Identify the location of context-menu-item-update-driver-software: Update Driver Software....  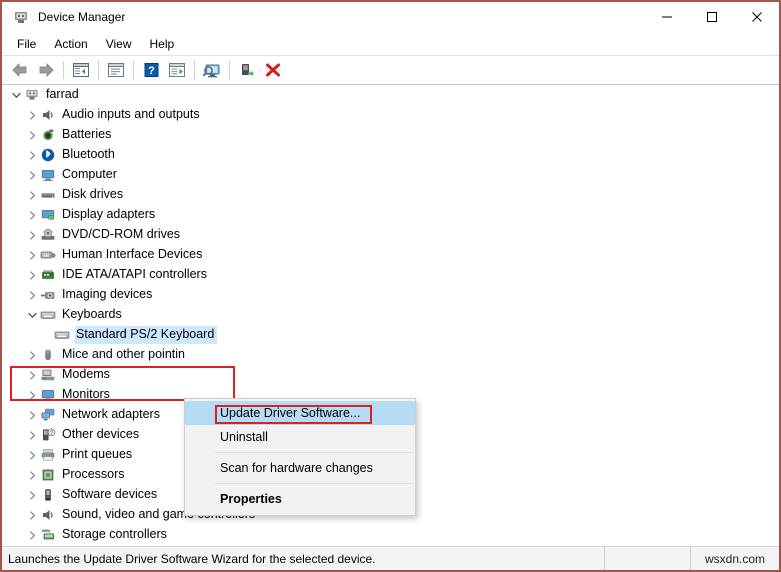
(300, 413).